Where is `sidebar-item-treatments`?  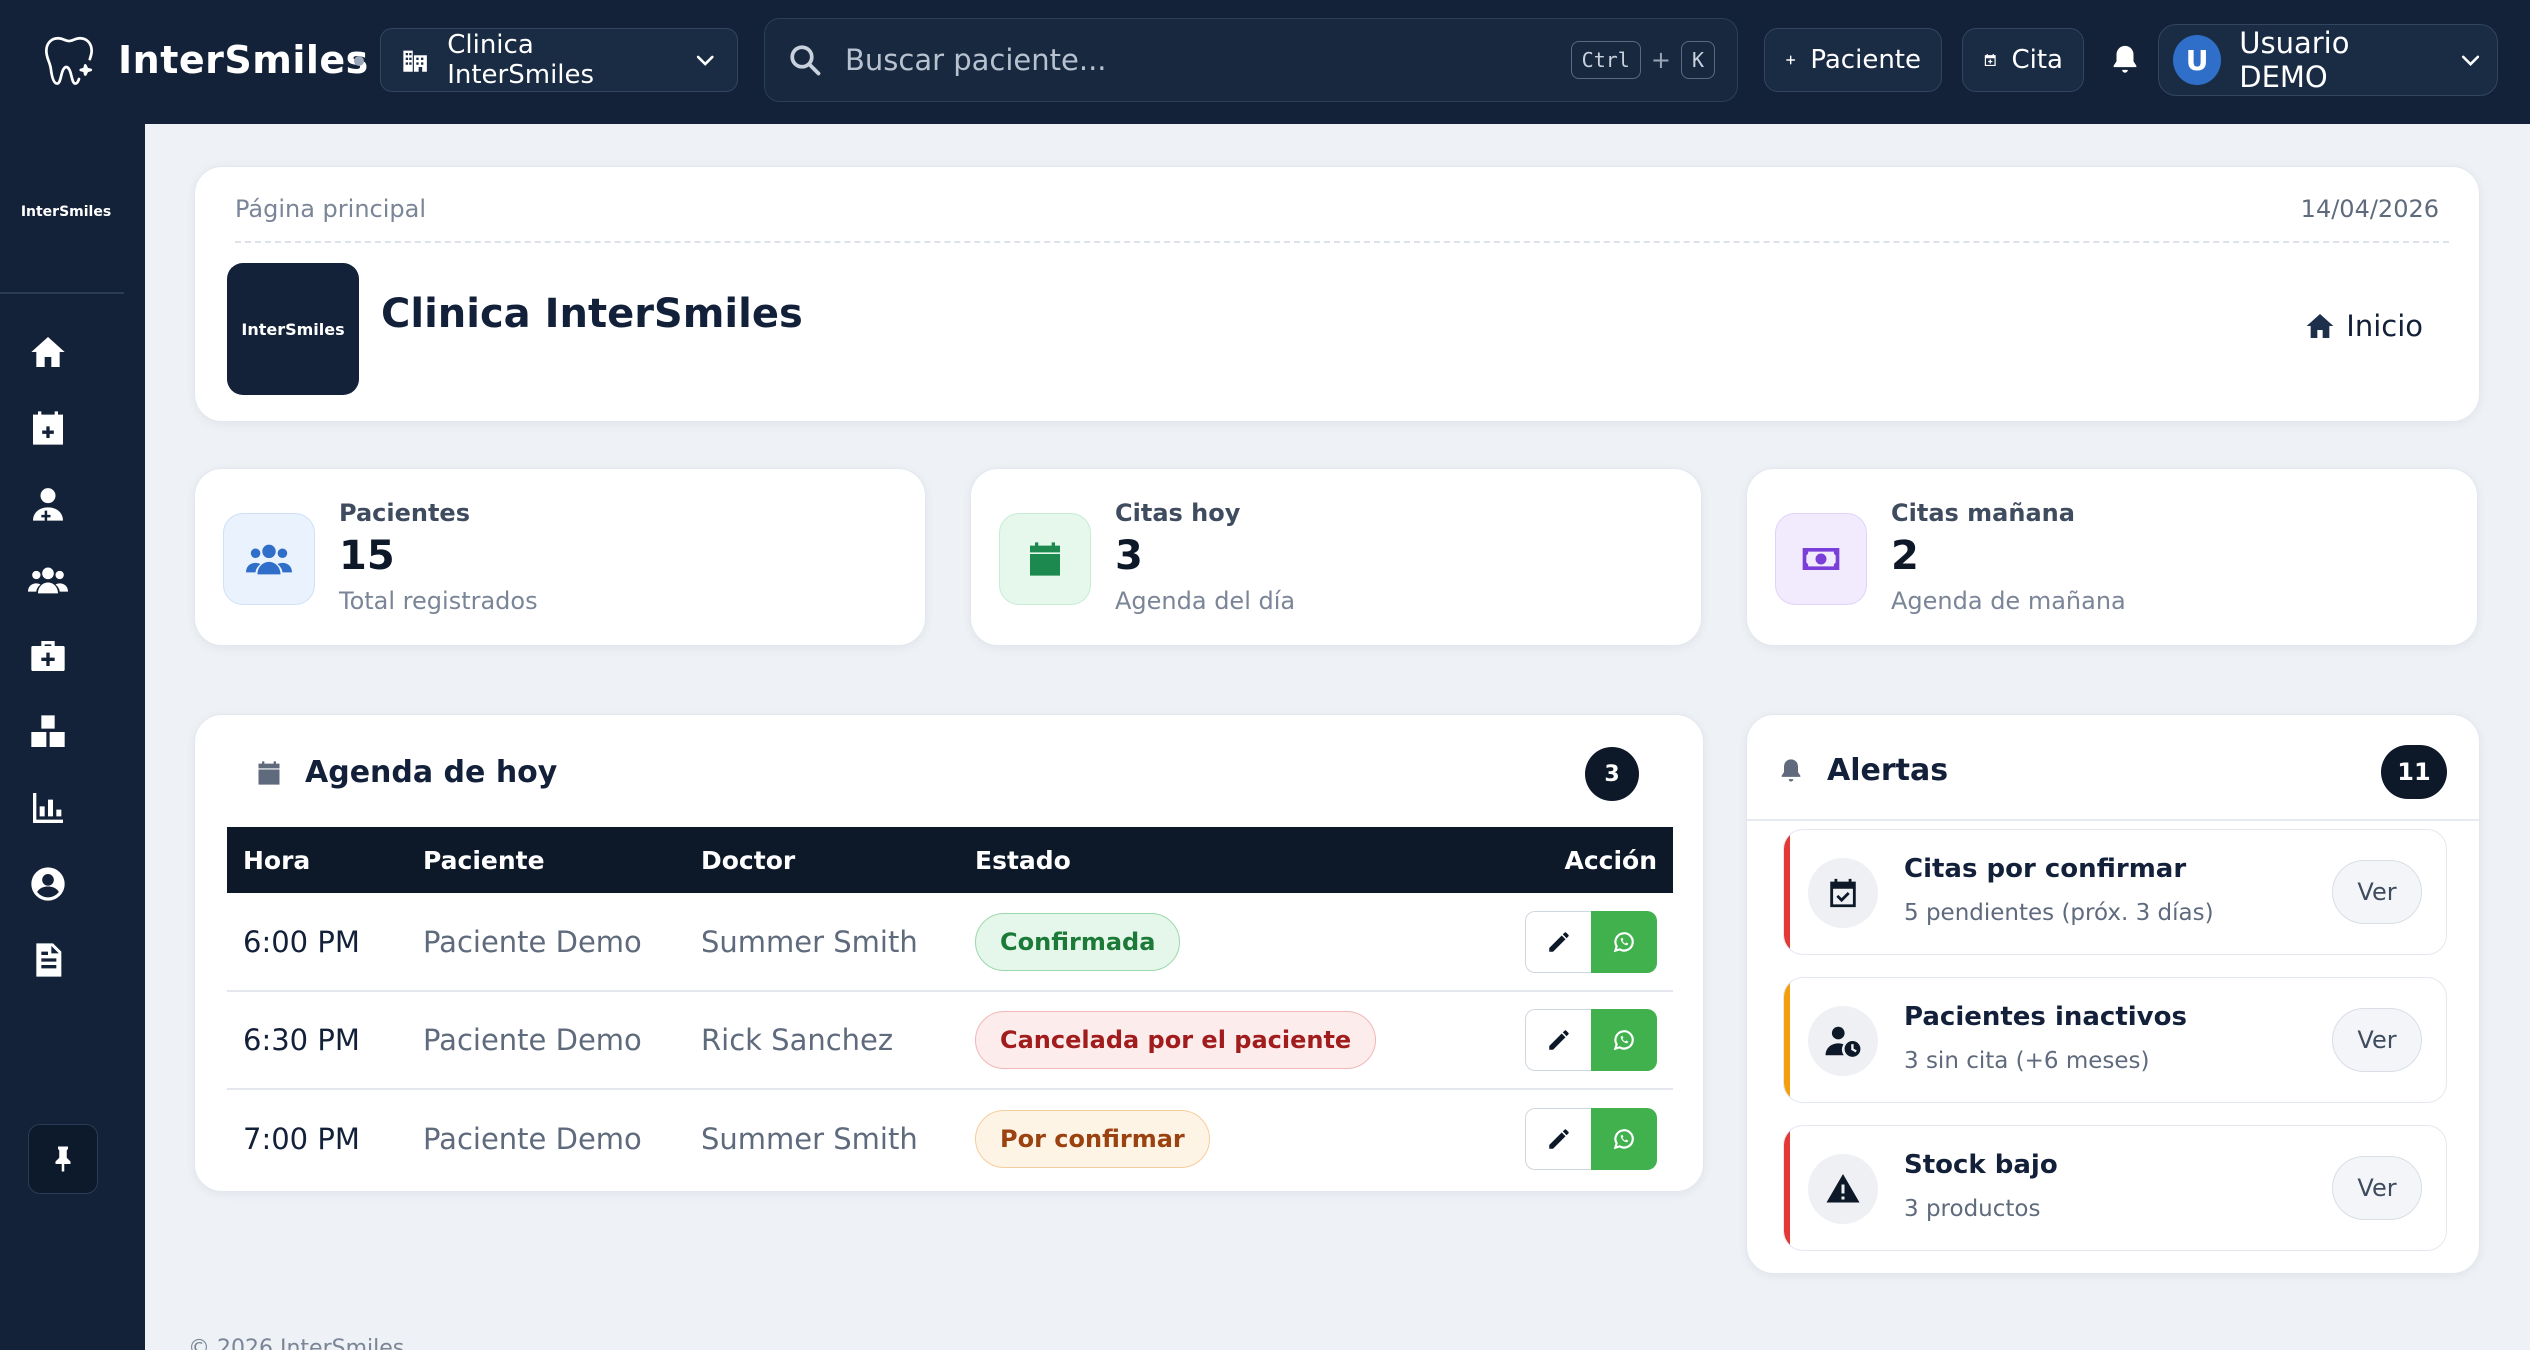
sidebar-item-treatments is located at coordinates (48, 656).